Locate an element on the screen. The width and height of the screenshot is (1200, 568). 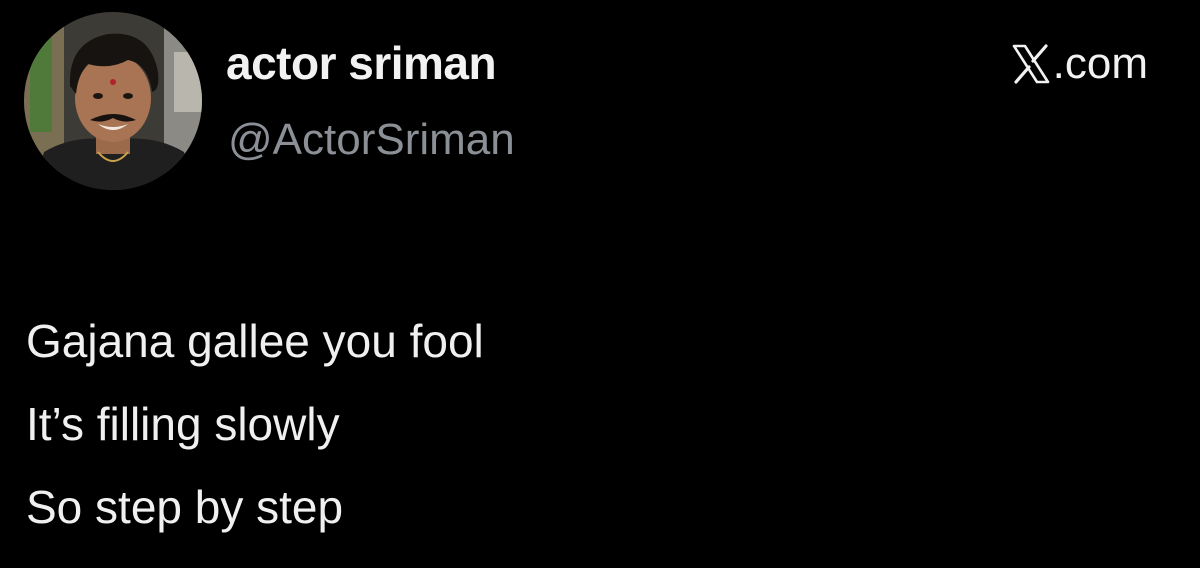
avatar is located at coordinates (113, 101).